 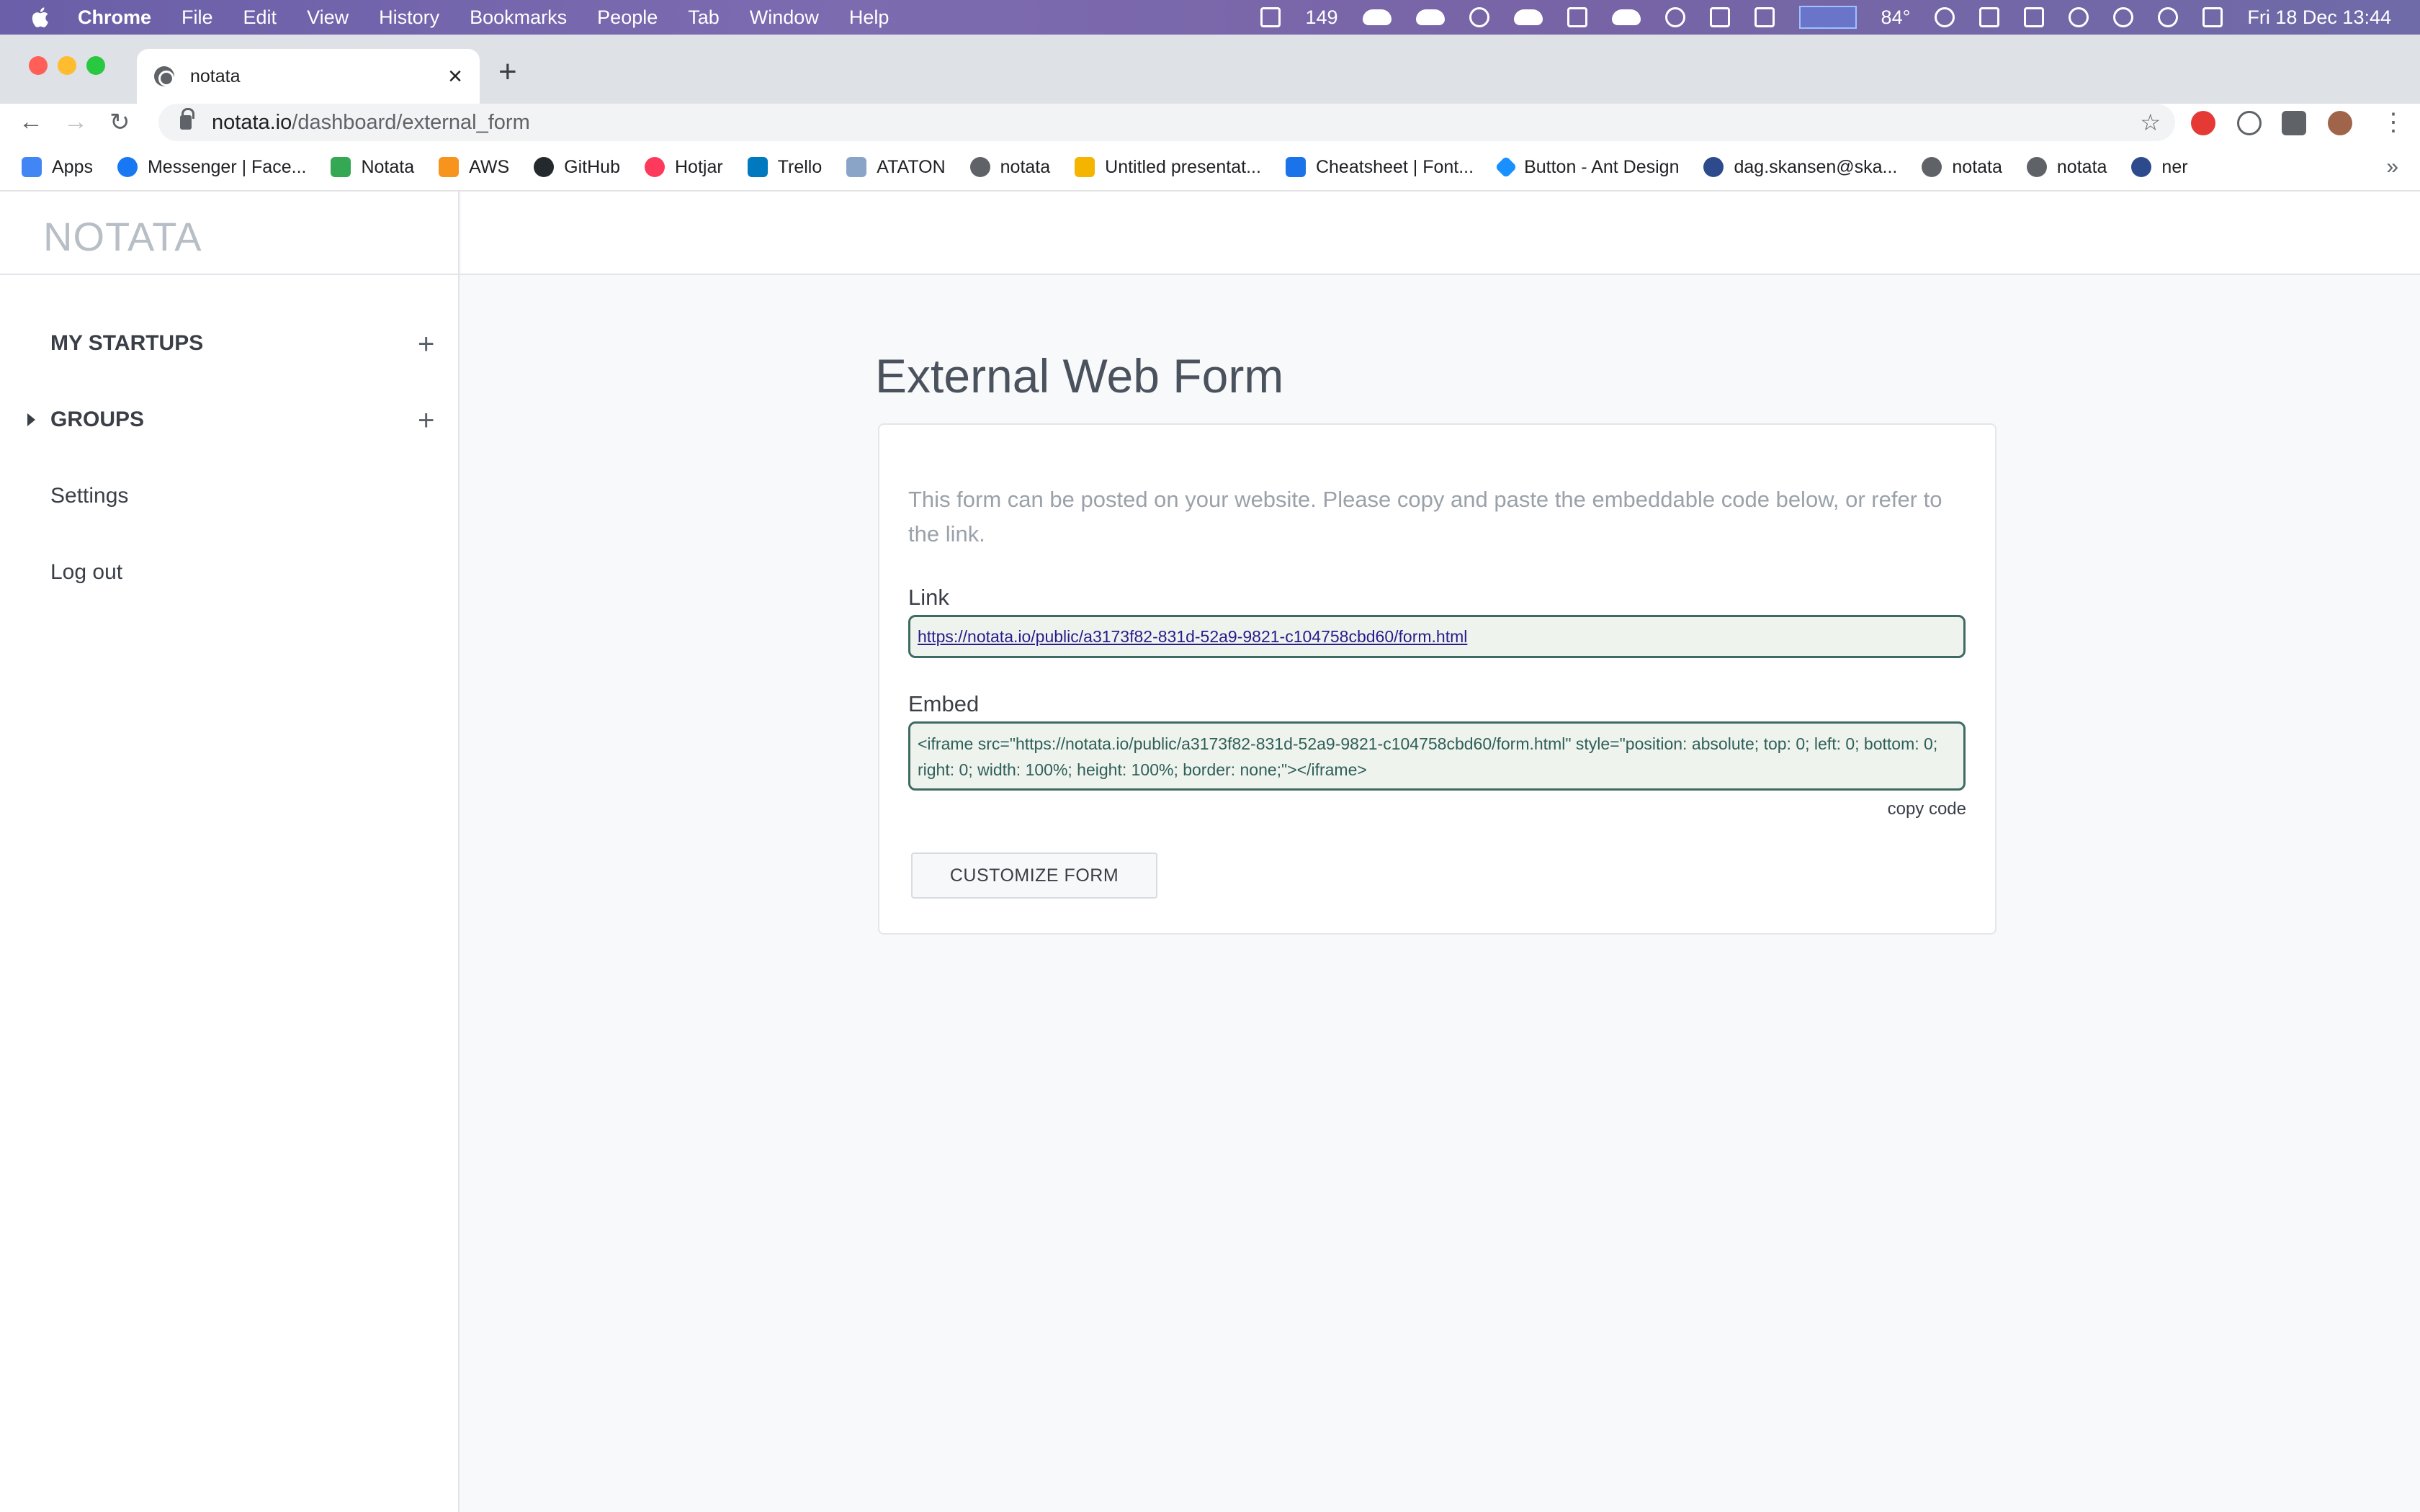 I want to click on forward-arrow-icon: →, so click(x=75, y=122).